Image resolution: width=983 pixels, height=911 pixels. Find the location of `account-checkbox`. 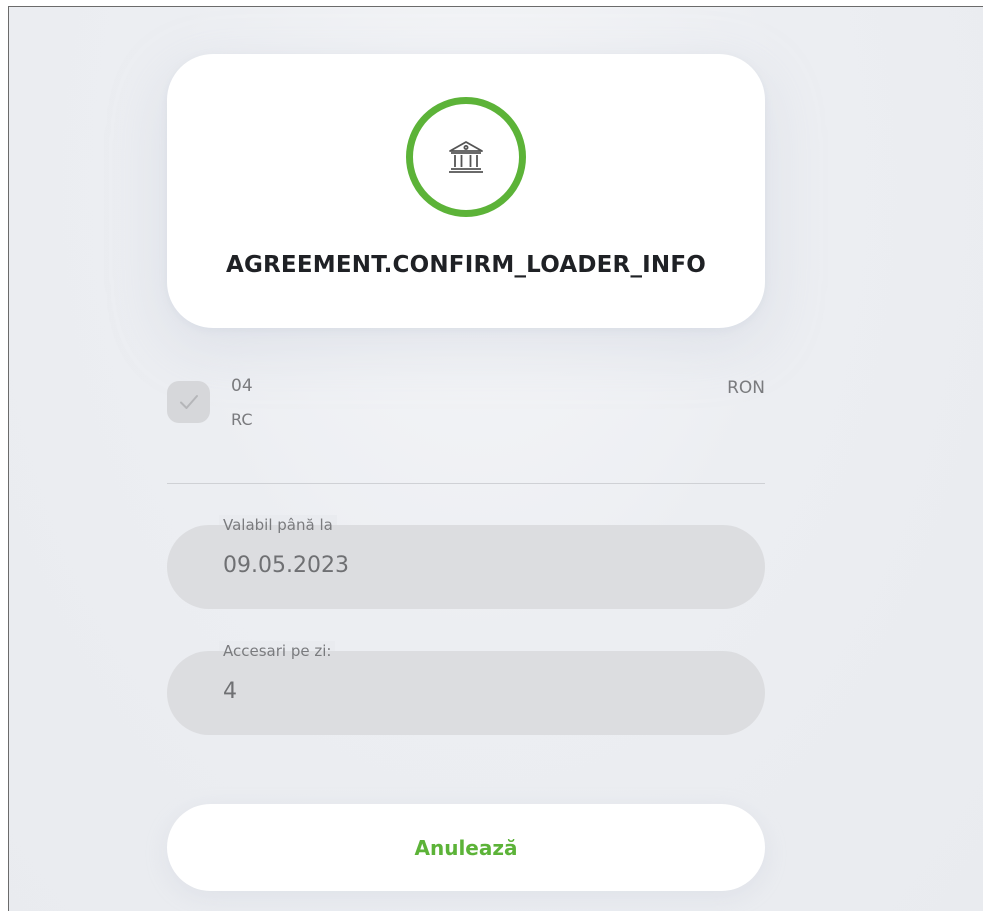

account-checkbox is located at coordinates (188, 402).